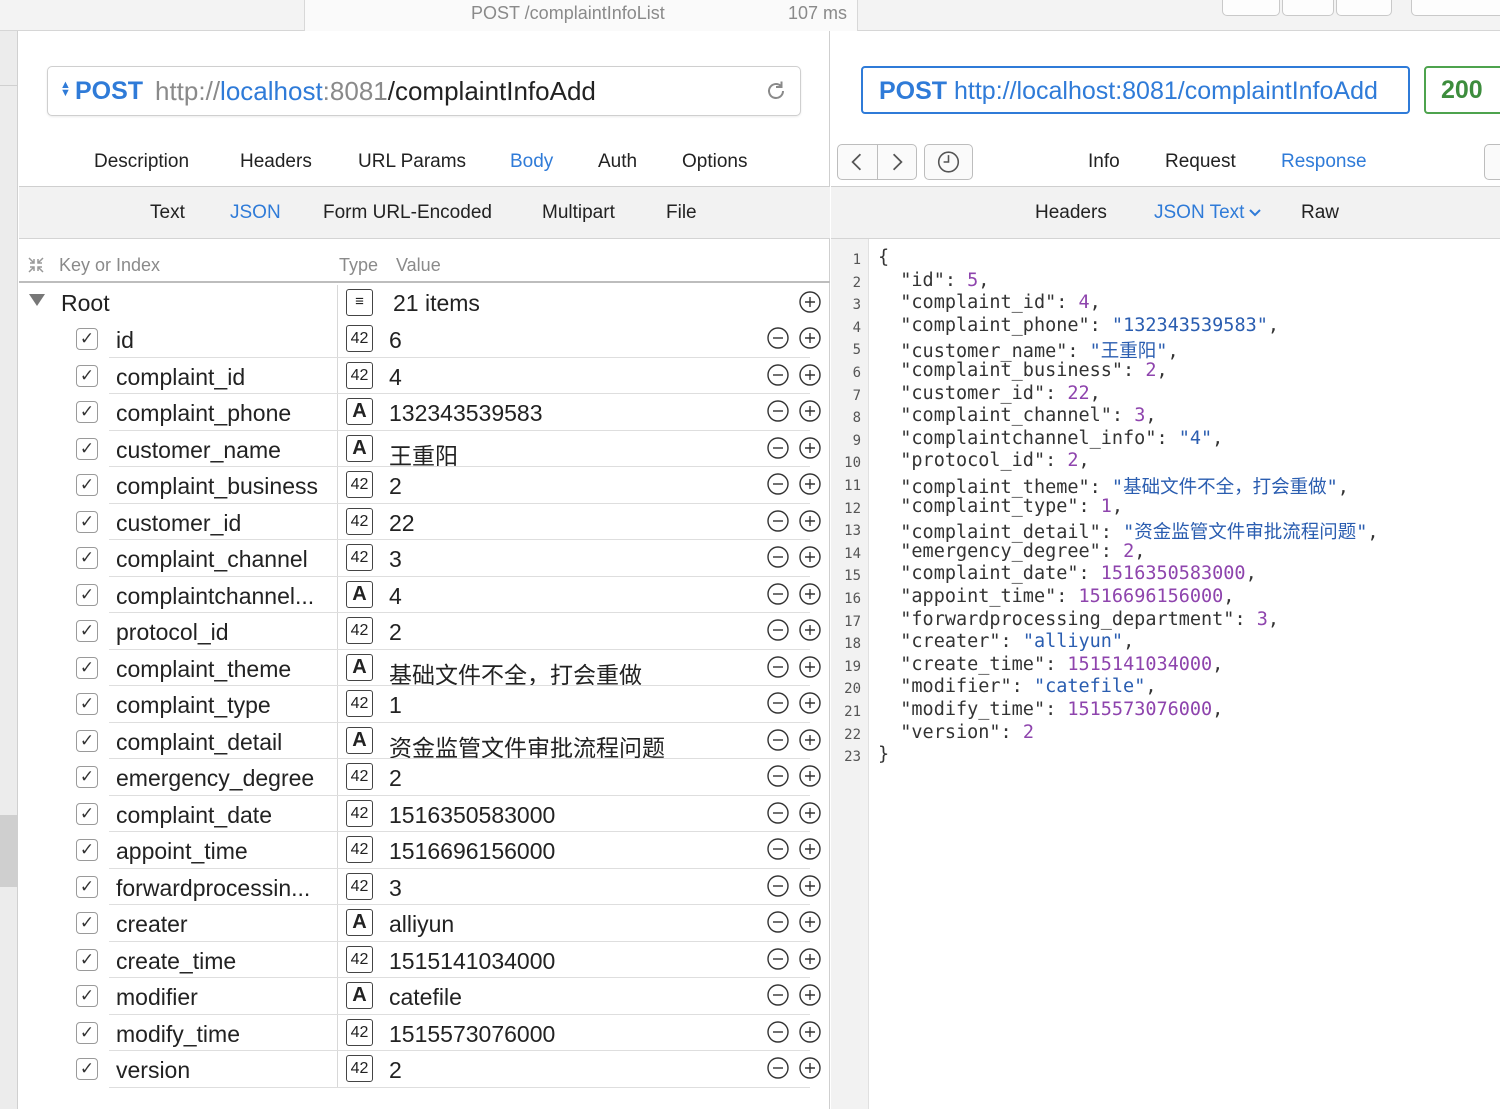 Image resolution: width=1500 pixels, height=1109 pixels. I want to click on list-item: ✓ forwardprocessin... 42 3, so click(424, 886).